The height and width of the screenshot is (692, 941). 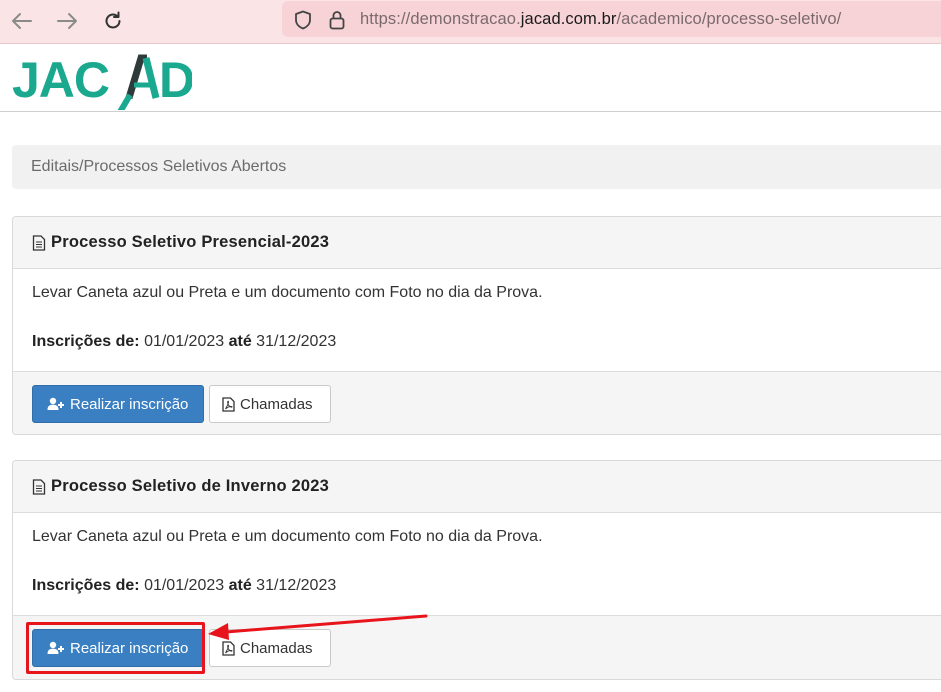 I want to click on site-header: JAC D, so click(x=470, y=78).